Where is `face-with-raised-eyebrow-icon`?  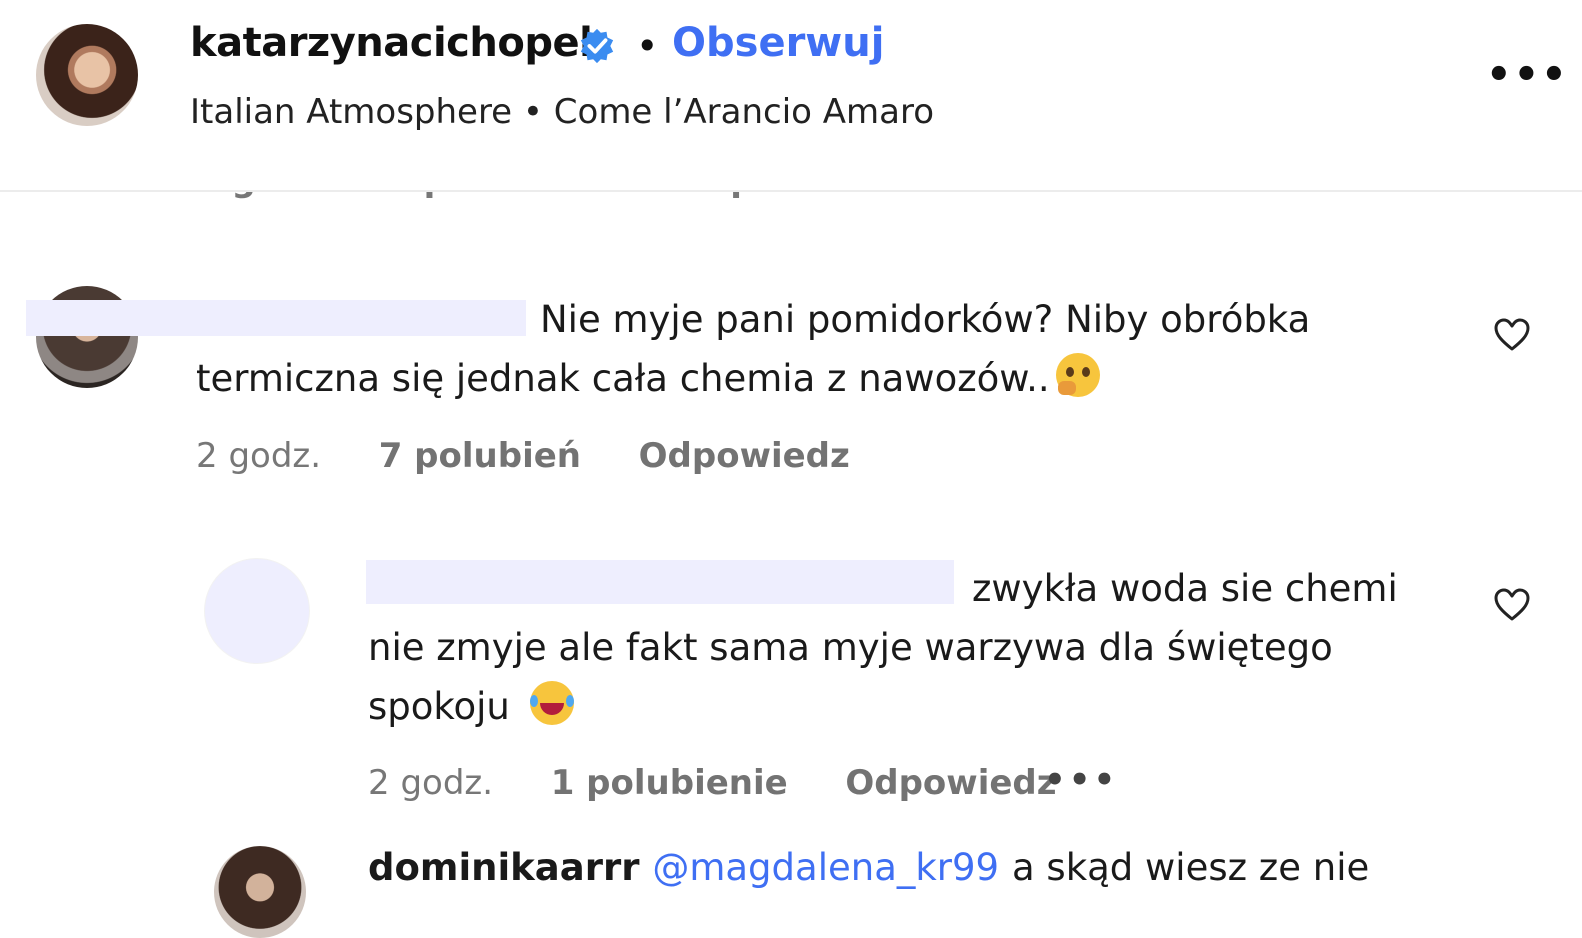
face-with-raised-eyebrow-icon is located at coordinates (1077, 375).